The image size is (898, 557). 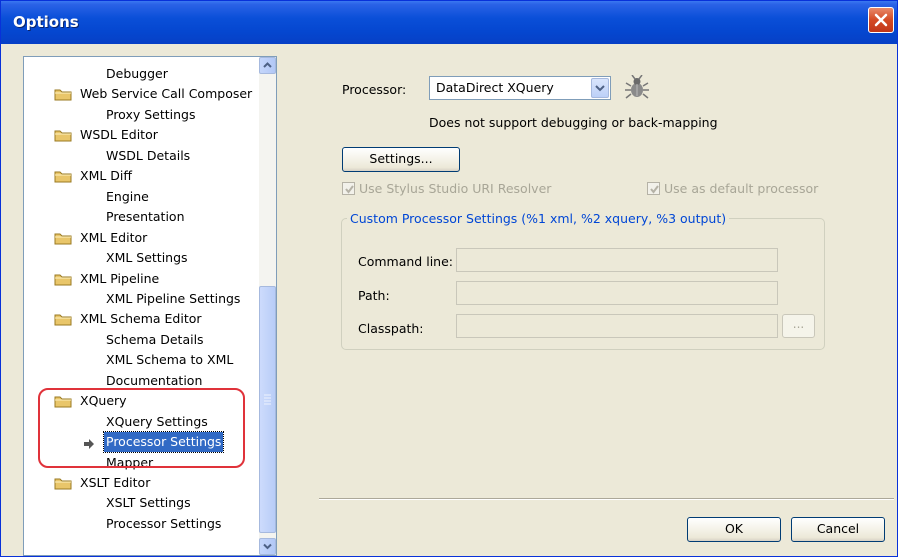 What do you see at coordinates (617, 260) in the screenshot?
I see `command-line-field` at bounding box center [617, 260].